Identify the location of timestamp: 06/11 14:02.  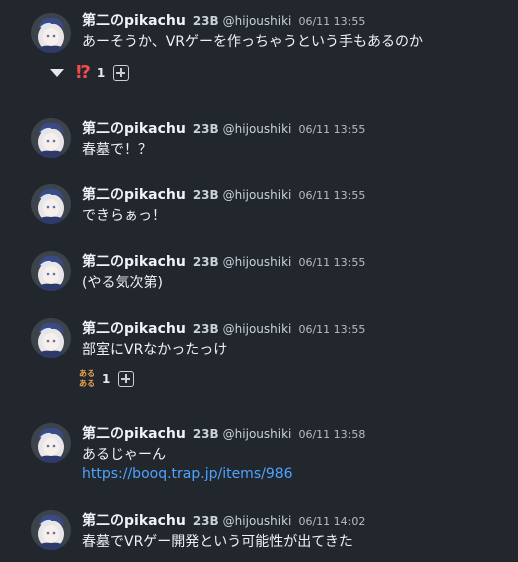
(332, 521).